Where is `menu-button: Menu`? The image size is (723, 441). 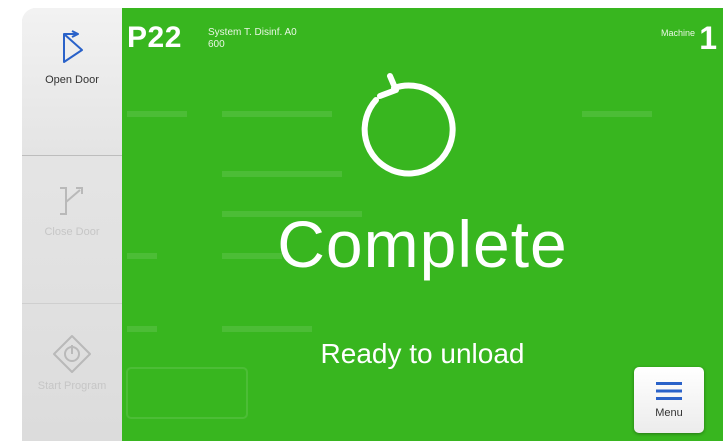
menu-button: Menu is located at coordinates (669, 400).